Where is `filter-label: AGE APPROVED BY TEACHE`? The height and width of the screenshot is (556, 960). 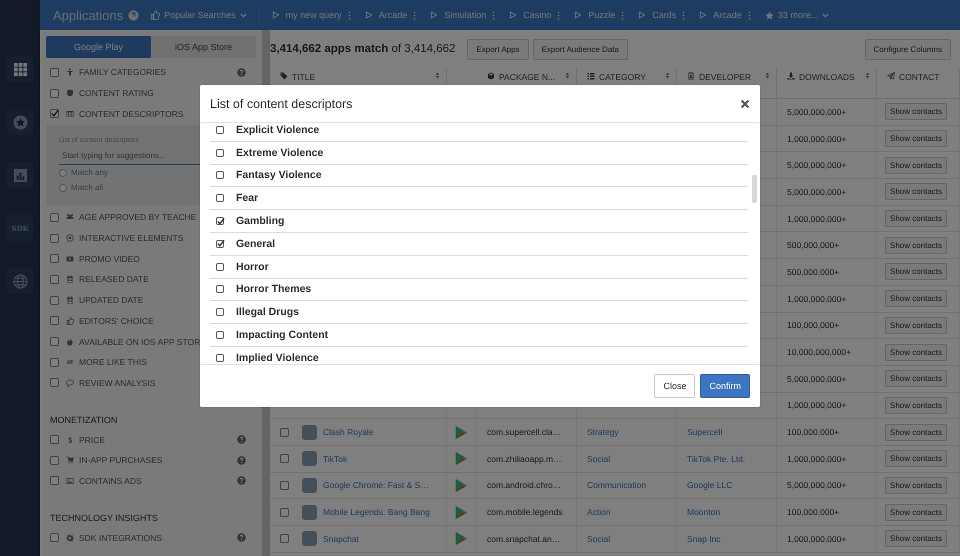 filter-label: AGE APPROVED BY TEACHE is located at coordinates (137, 217).